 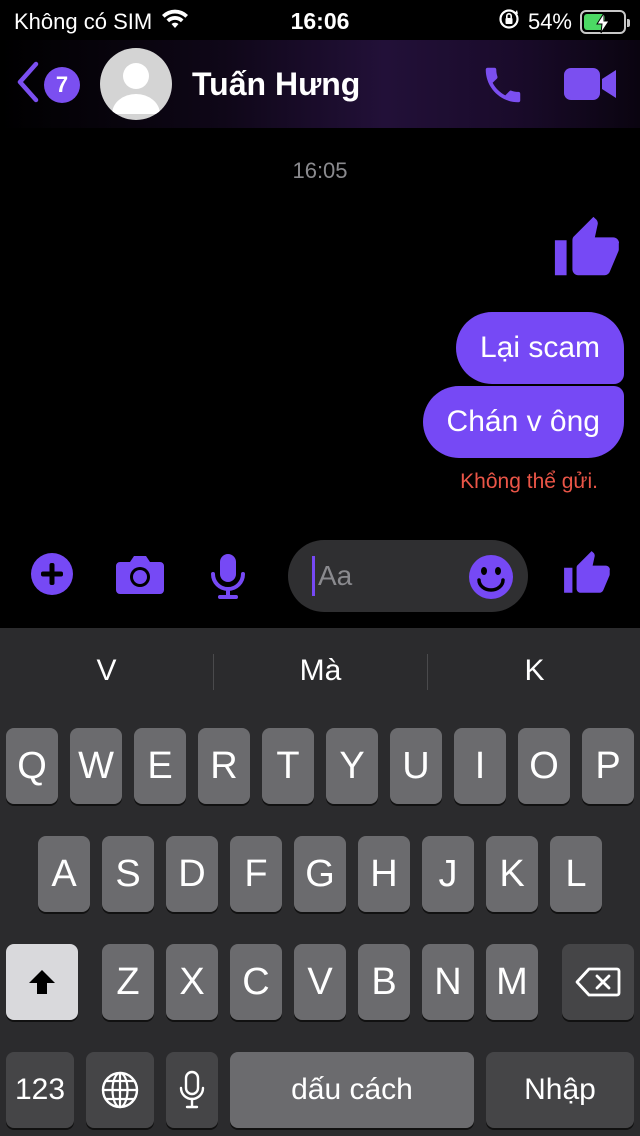 I want to click on key-q: Q, so click(x=32, y=766).